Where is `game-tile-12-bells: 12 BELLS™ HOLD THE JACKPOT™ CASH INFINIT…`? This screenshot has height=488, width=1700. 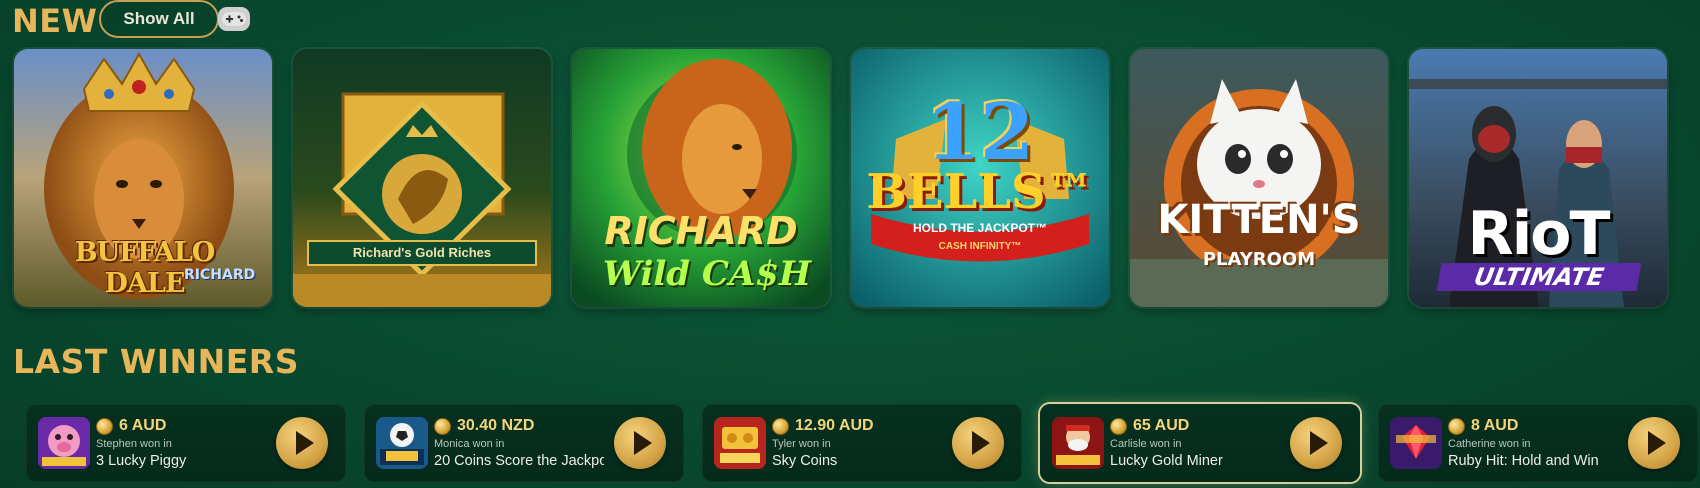 game-tile-12-bells: 12 BELLS™ HOLD THE JACKPOT™ CASH INFINIT… is located at coordinates (980, 178).